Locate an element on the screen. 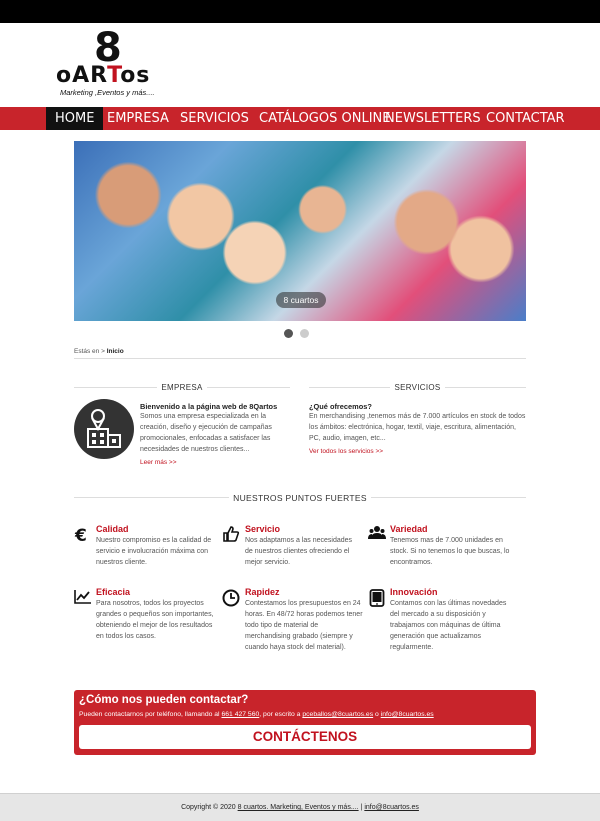 The image size is (600, 821). logo-number: 8 is located at coordinates (108, 48).